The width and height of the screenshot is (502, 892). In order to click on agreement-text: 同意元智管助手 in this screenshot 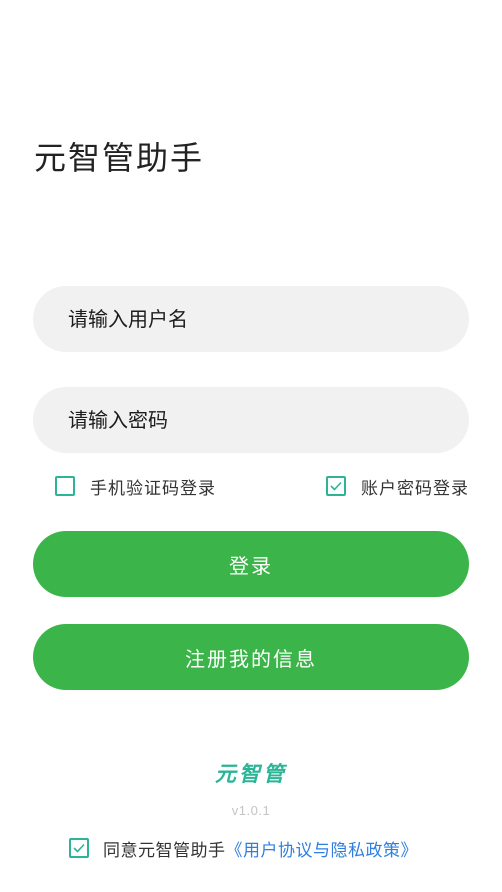, I will do `click(164, 850)`.